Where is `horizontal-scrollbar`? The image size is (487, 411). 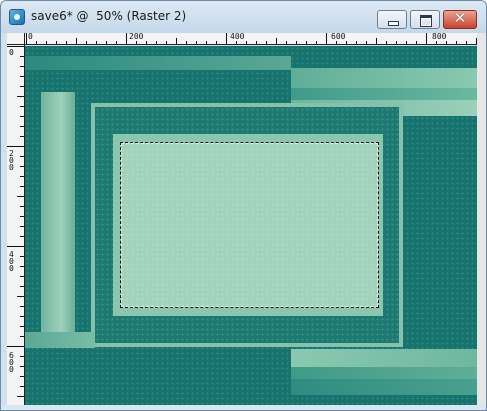 horizontal-scrollbar is located at coordinates (243, 407).